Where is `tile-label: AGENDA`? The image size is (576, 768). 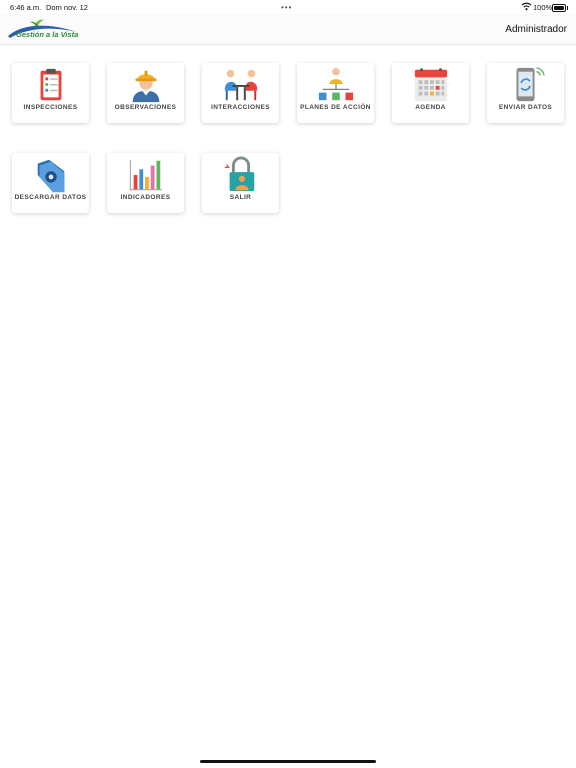
tile-label: AGENDA is located at coordinates (430, 107).